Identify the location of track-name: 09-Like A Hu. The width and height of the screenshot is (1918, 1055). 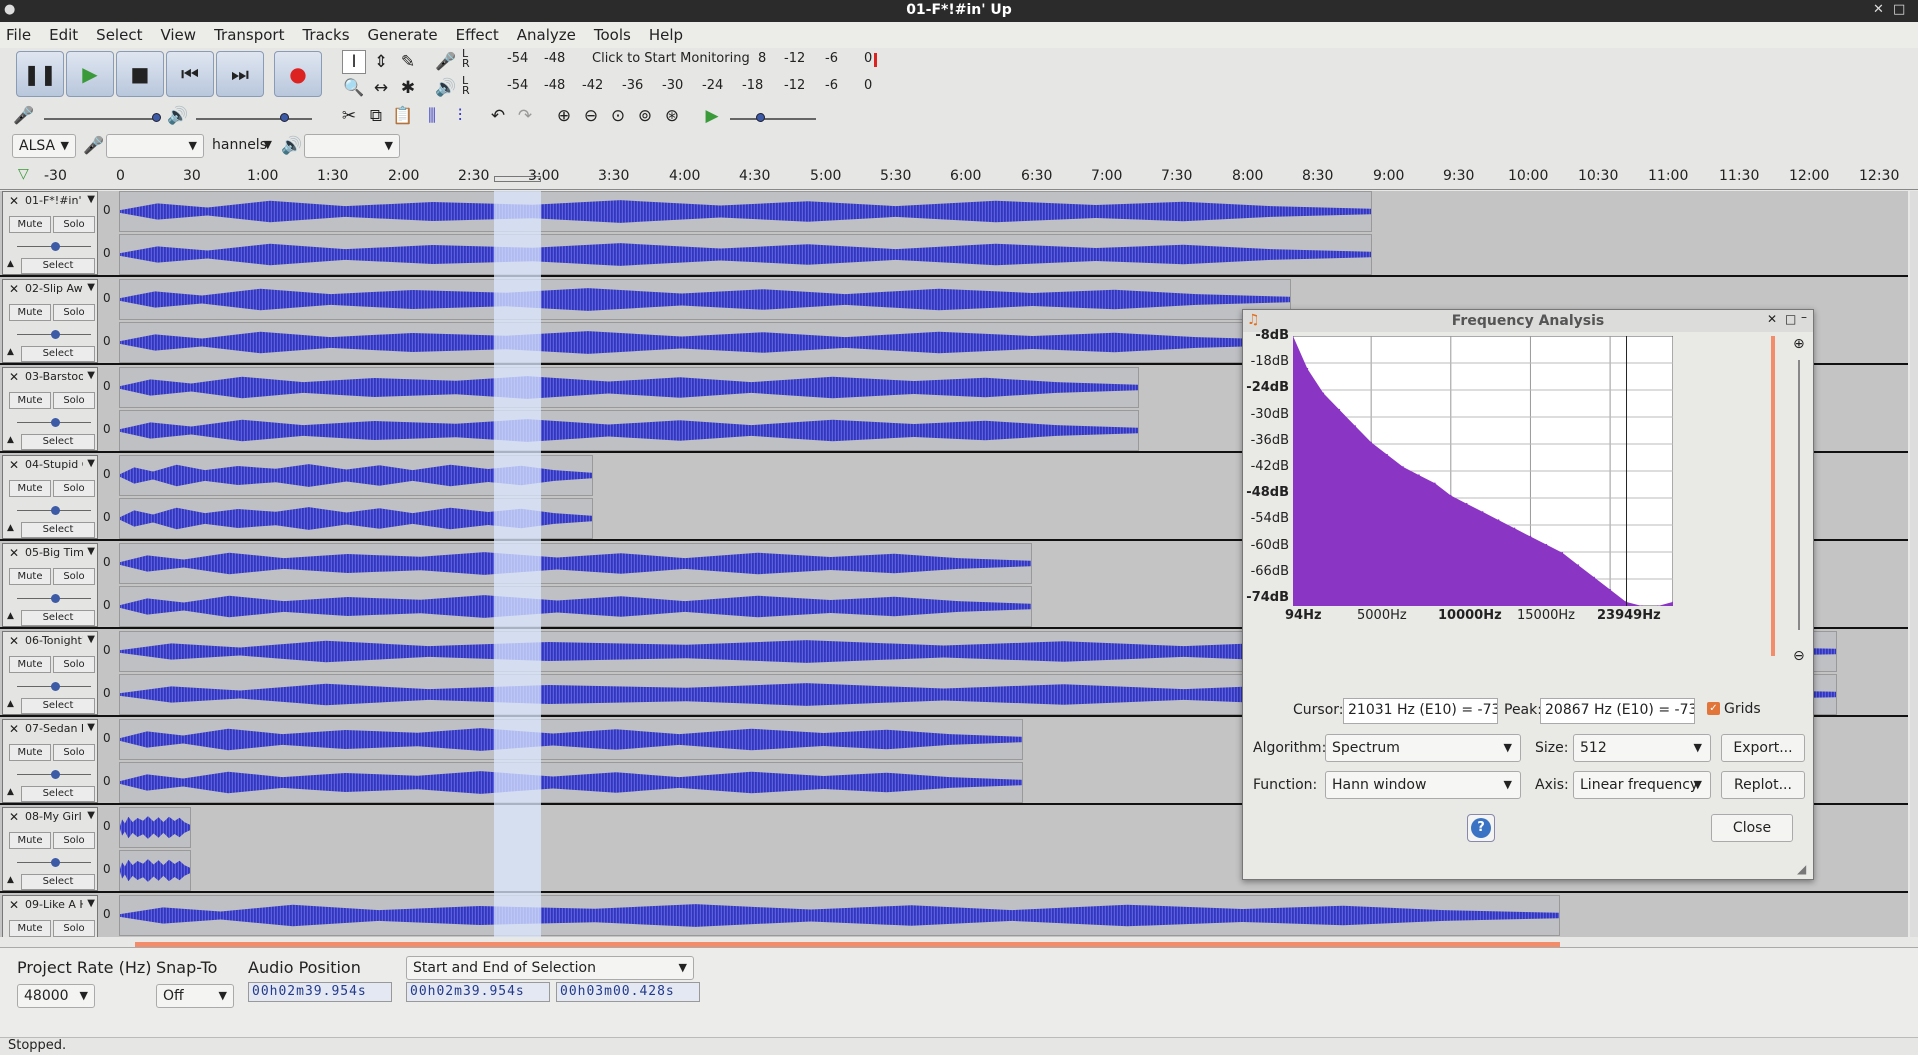
(54, 904).